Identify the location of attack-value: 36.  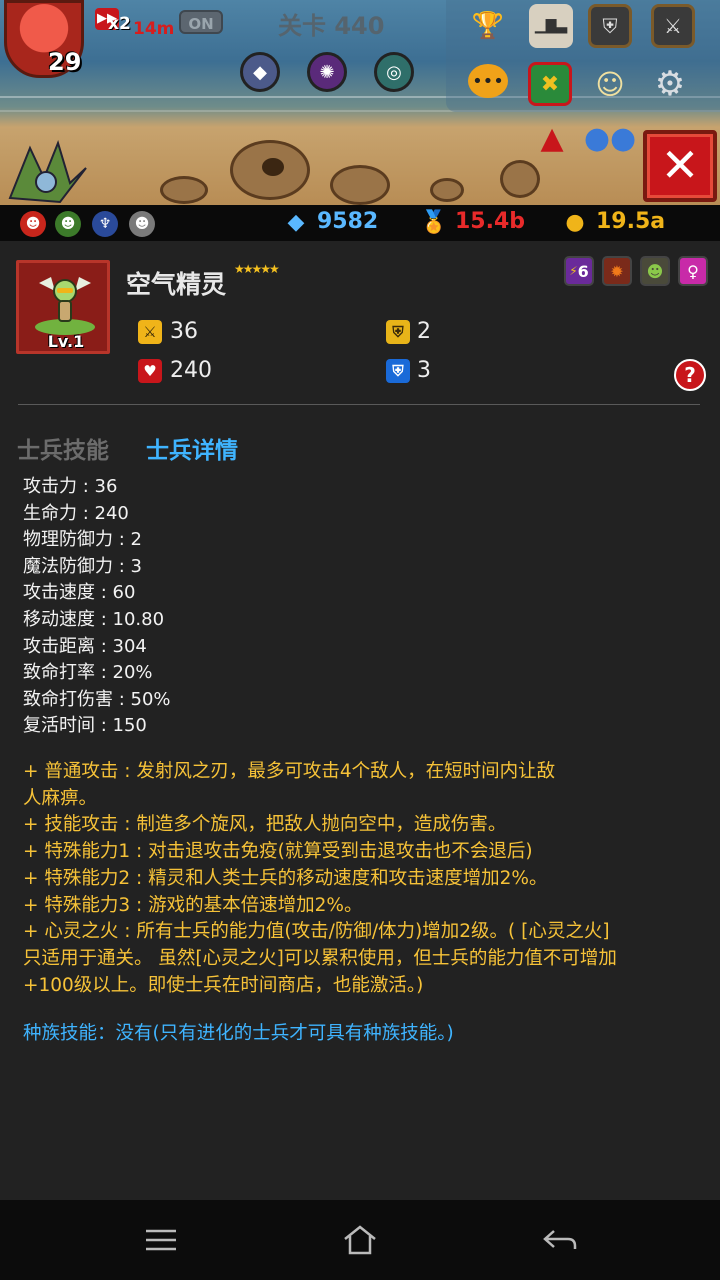
(184, 331).